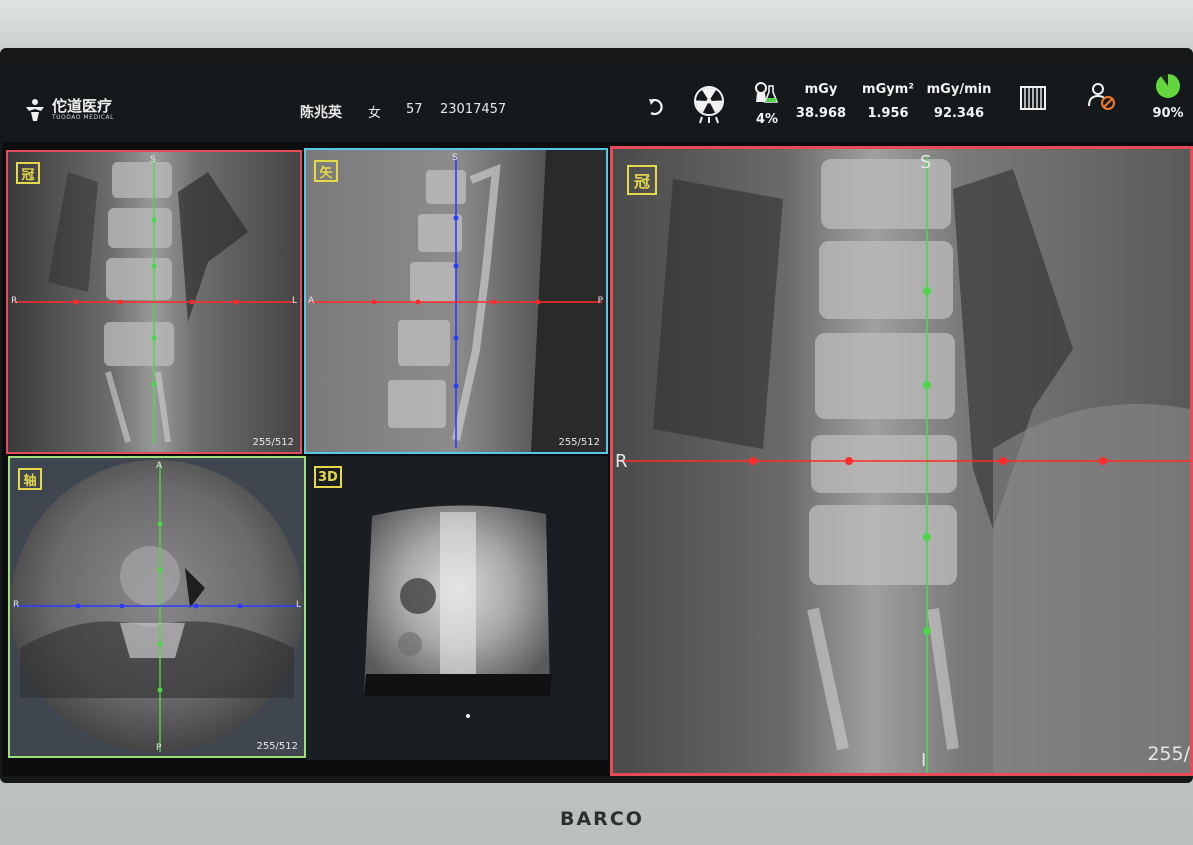 The width and height of the screenshot is (1193, 845). I want to click on battery-percent: 90%, so click(1168, 113).